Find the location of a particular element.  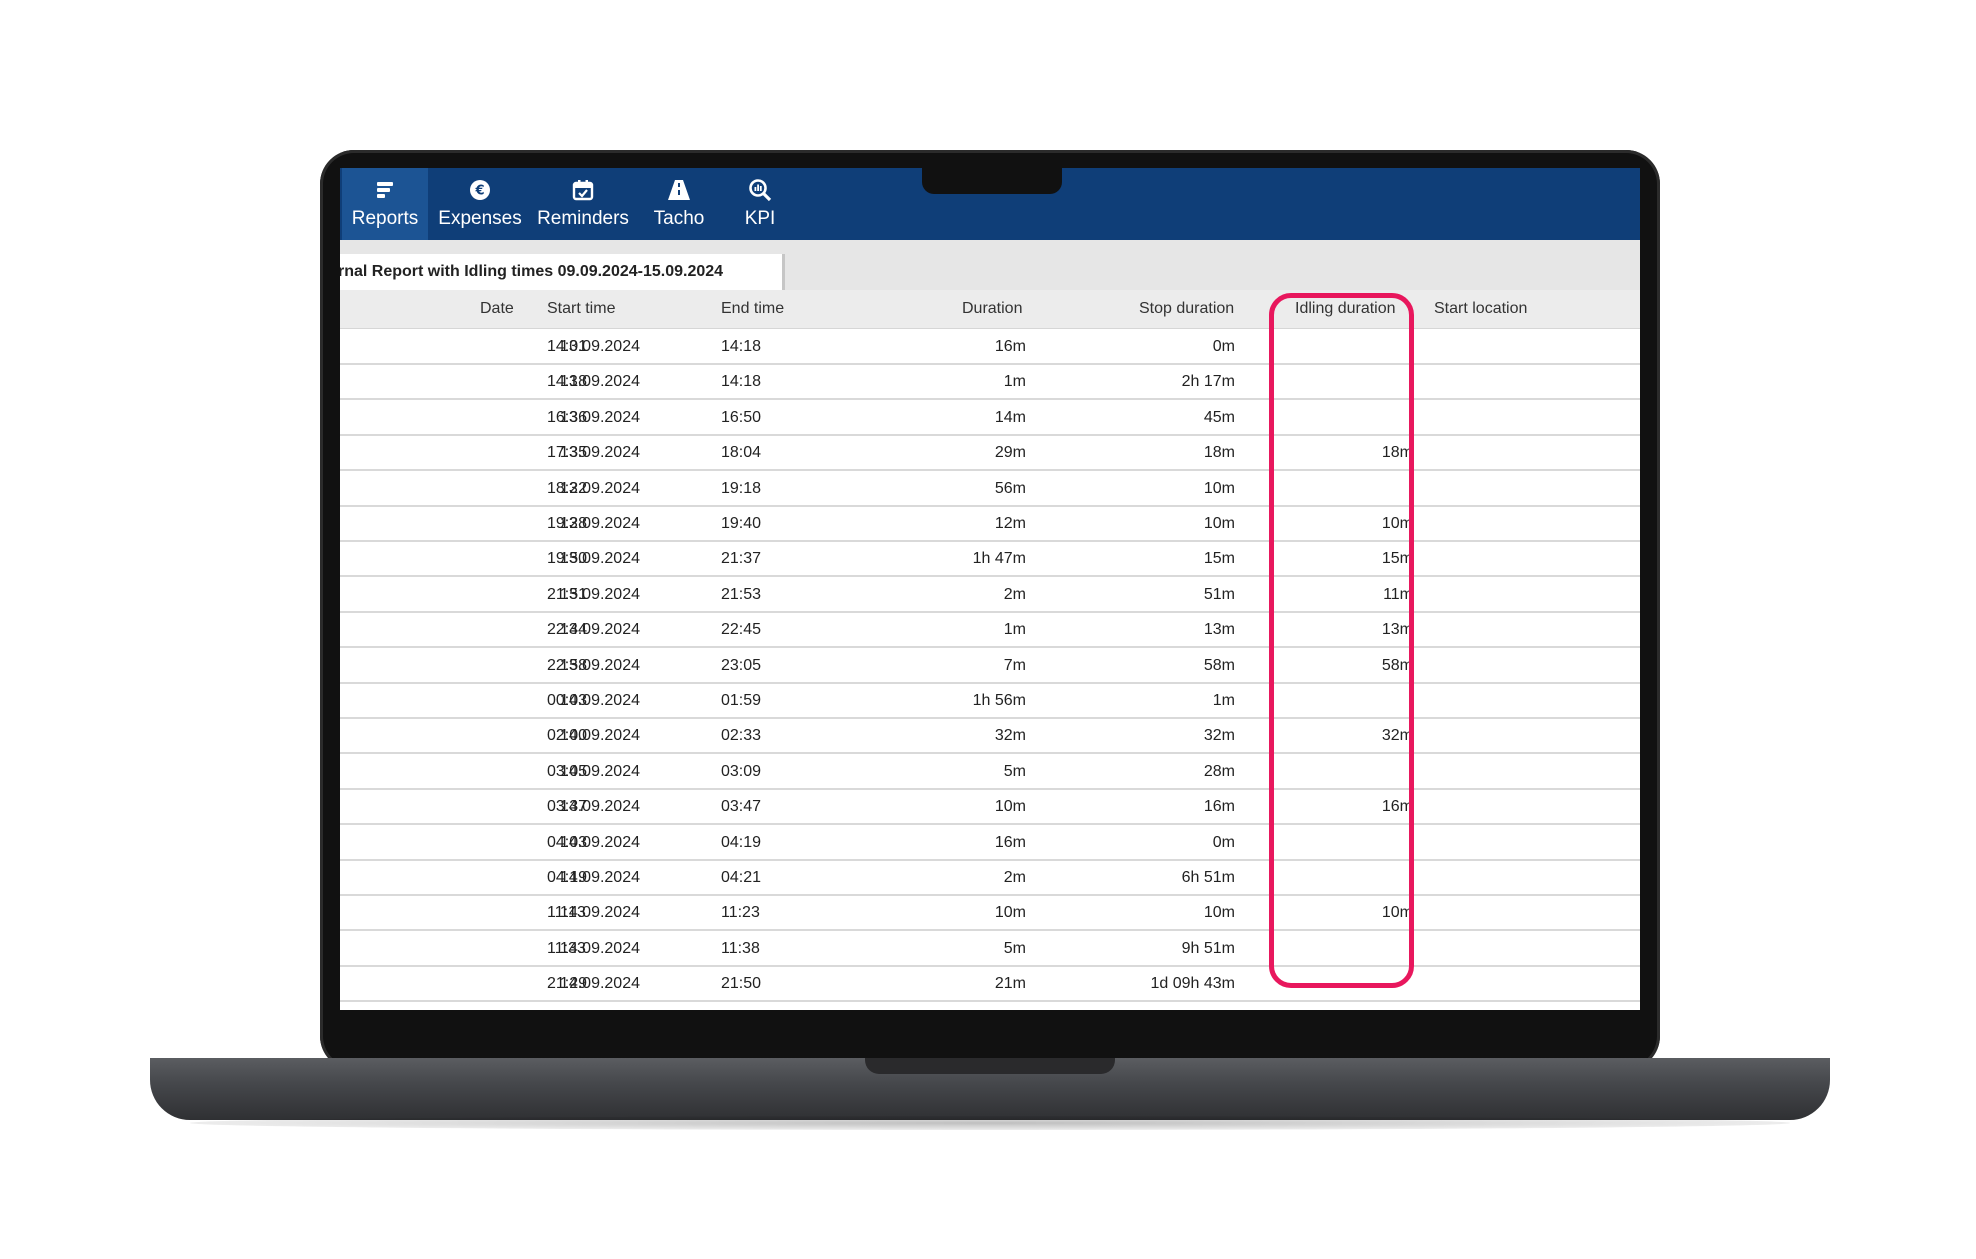

cell-end-time: 18:04 is located at coordinates (741, 453).